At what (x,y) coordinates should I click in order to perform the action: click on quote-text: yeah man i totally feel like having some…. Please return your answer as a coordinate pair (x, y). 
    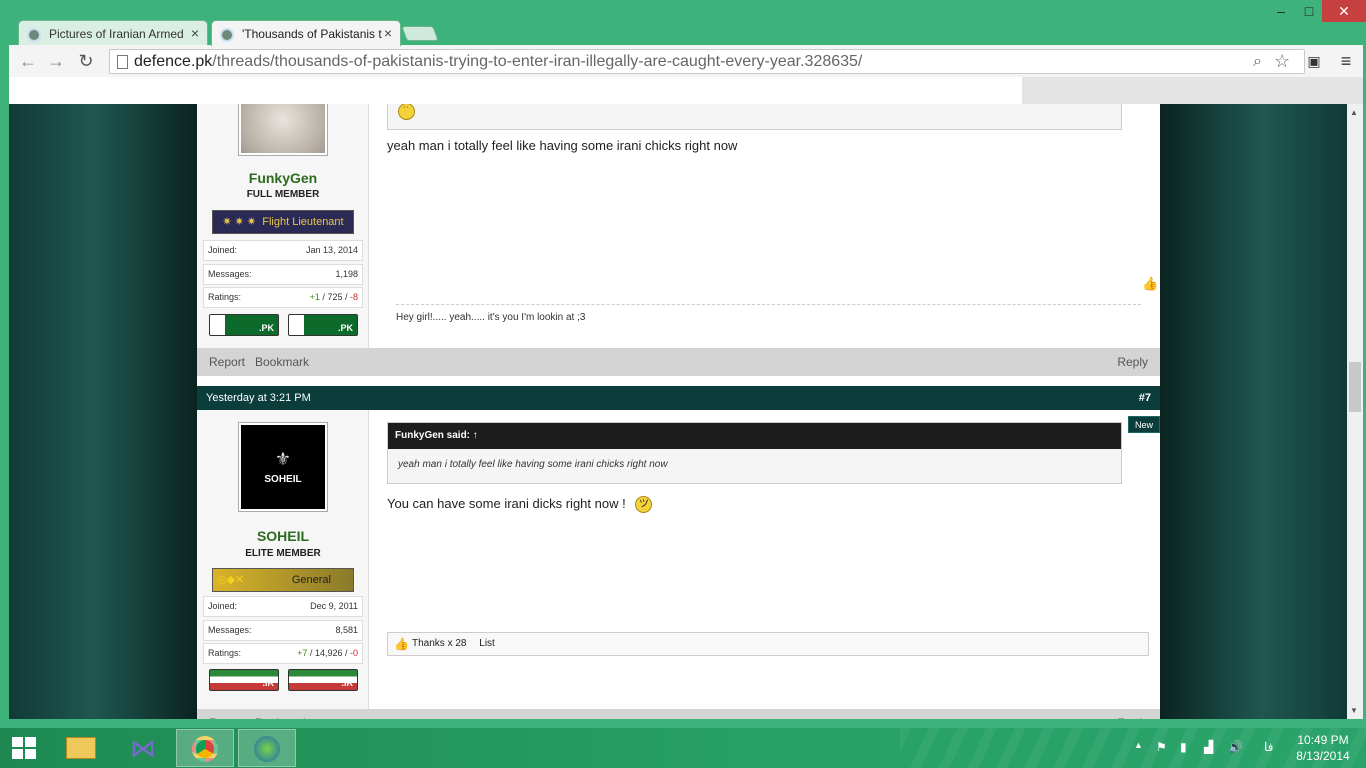
    Looking at the image, I should click on (533, 464).